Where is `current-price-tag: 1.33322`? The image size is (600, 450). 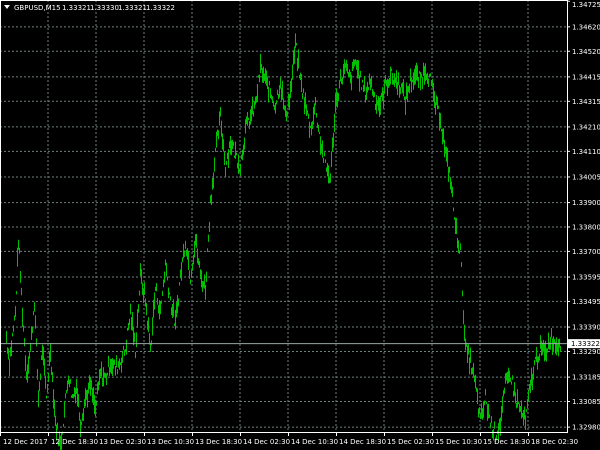 current-price-tag: 1.33322 is located at coordinates (584, 344).